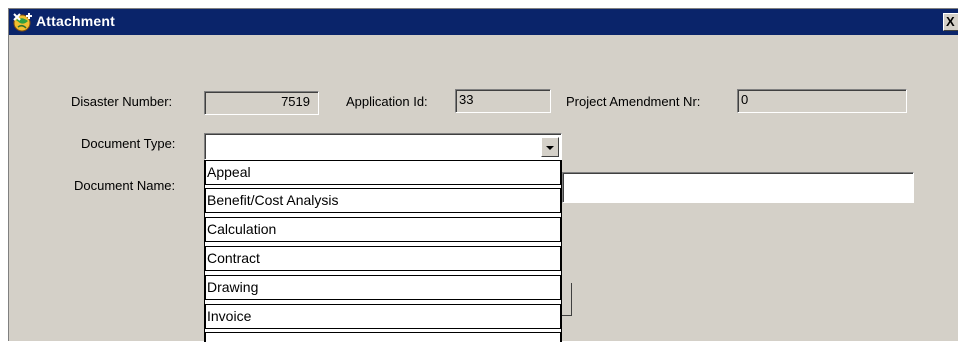  What do you see at coordinates (633, 101) in the screenshot?
I see `project-amendment-label: Project Amendment Nr:` at bounding box center [633, 101].